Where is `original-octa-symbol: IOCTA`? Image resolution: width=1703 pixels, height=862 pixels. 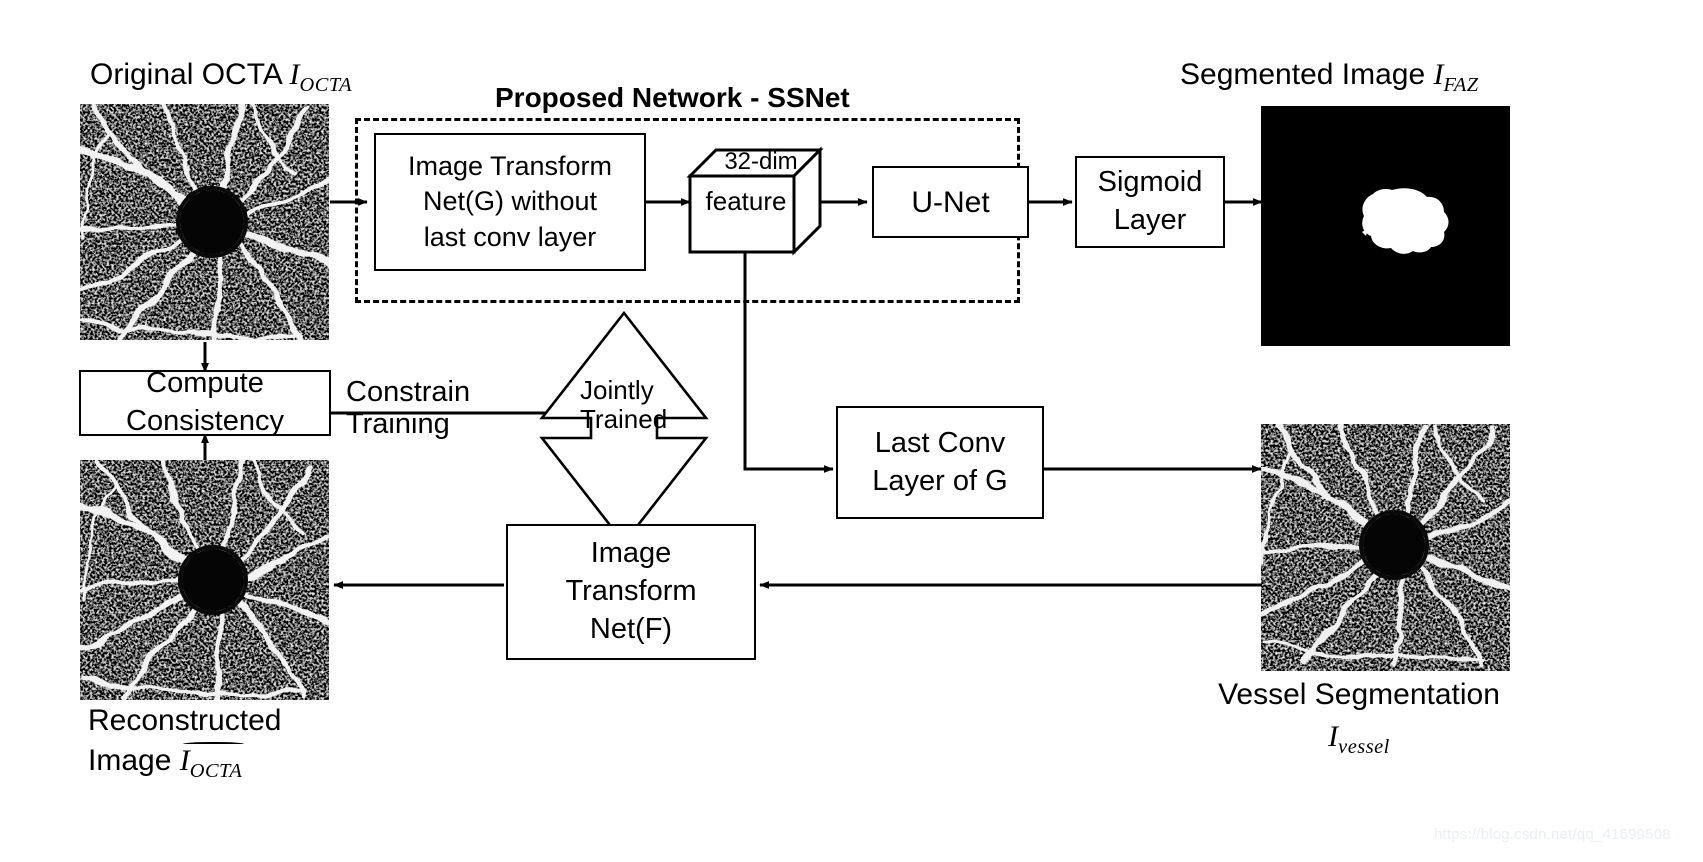
original-octa-symbol: IOCTA is located at coordinates (321, 77).